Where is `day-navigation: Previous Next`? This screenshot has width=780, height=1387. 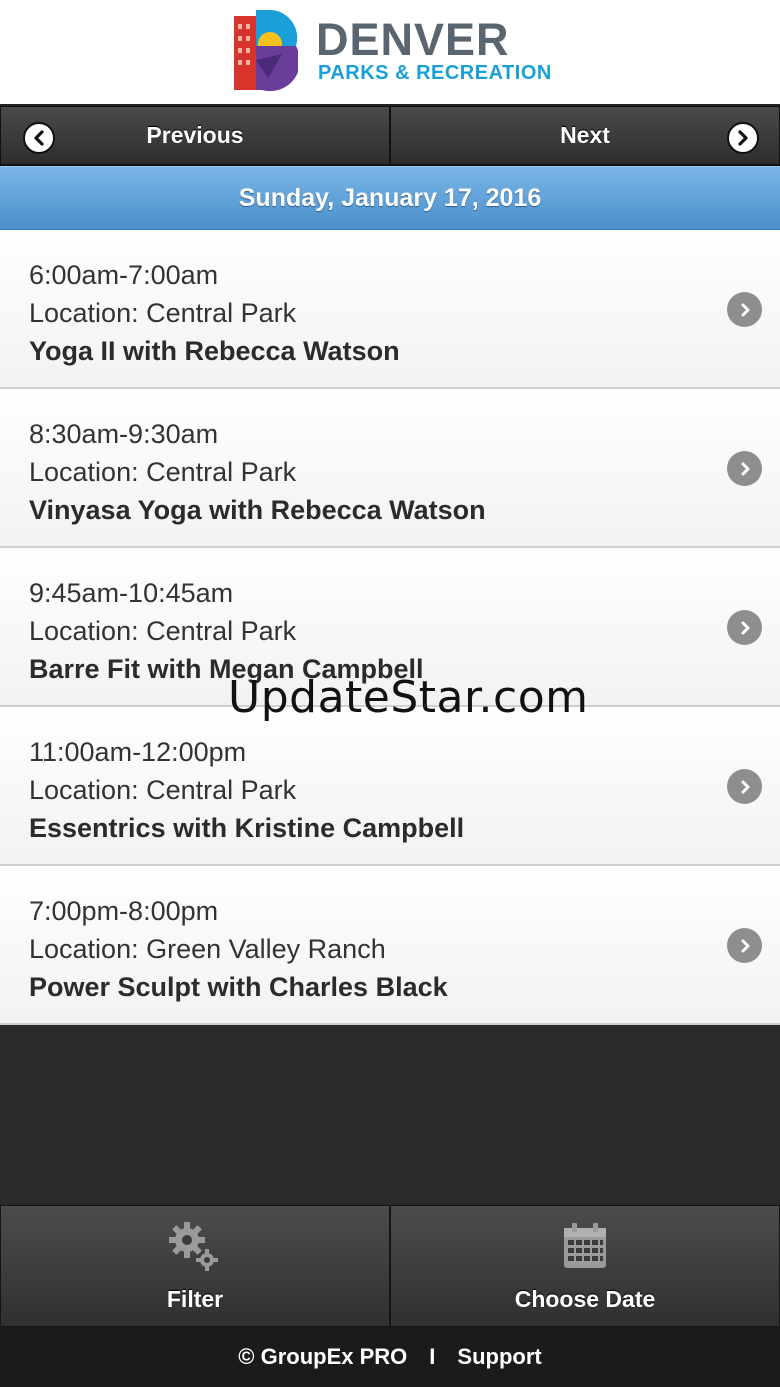 day-navigation: Previous Next is located at coordinates (390, 136).